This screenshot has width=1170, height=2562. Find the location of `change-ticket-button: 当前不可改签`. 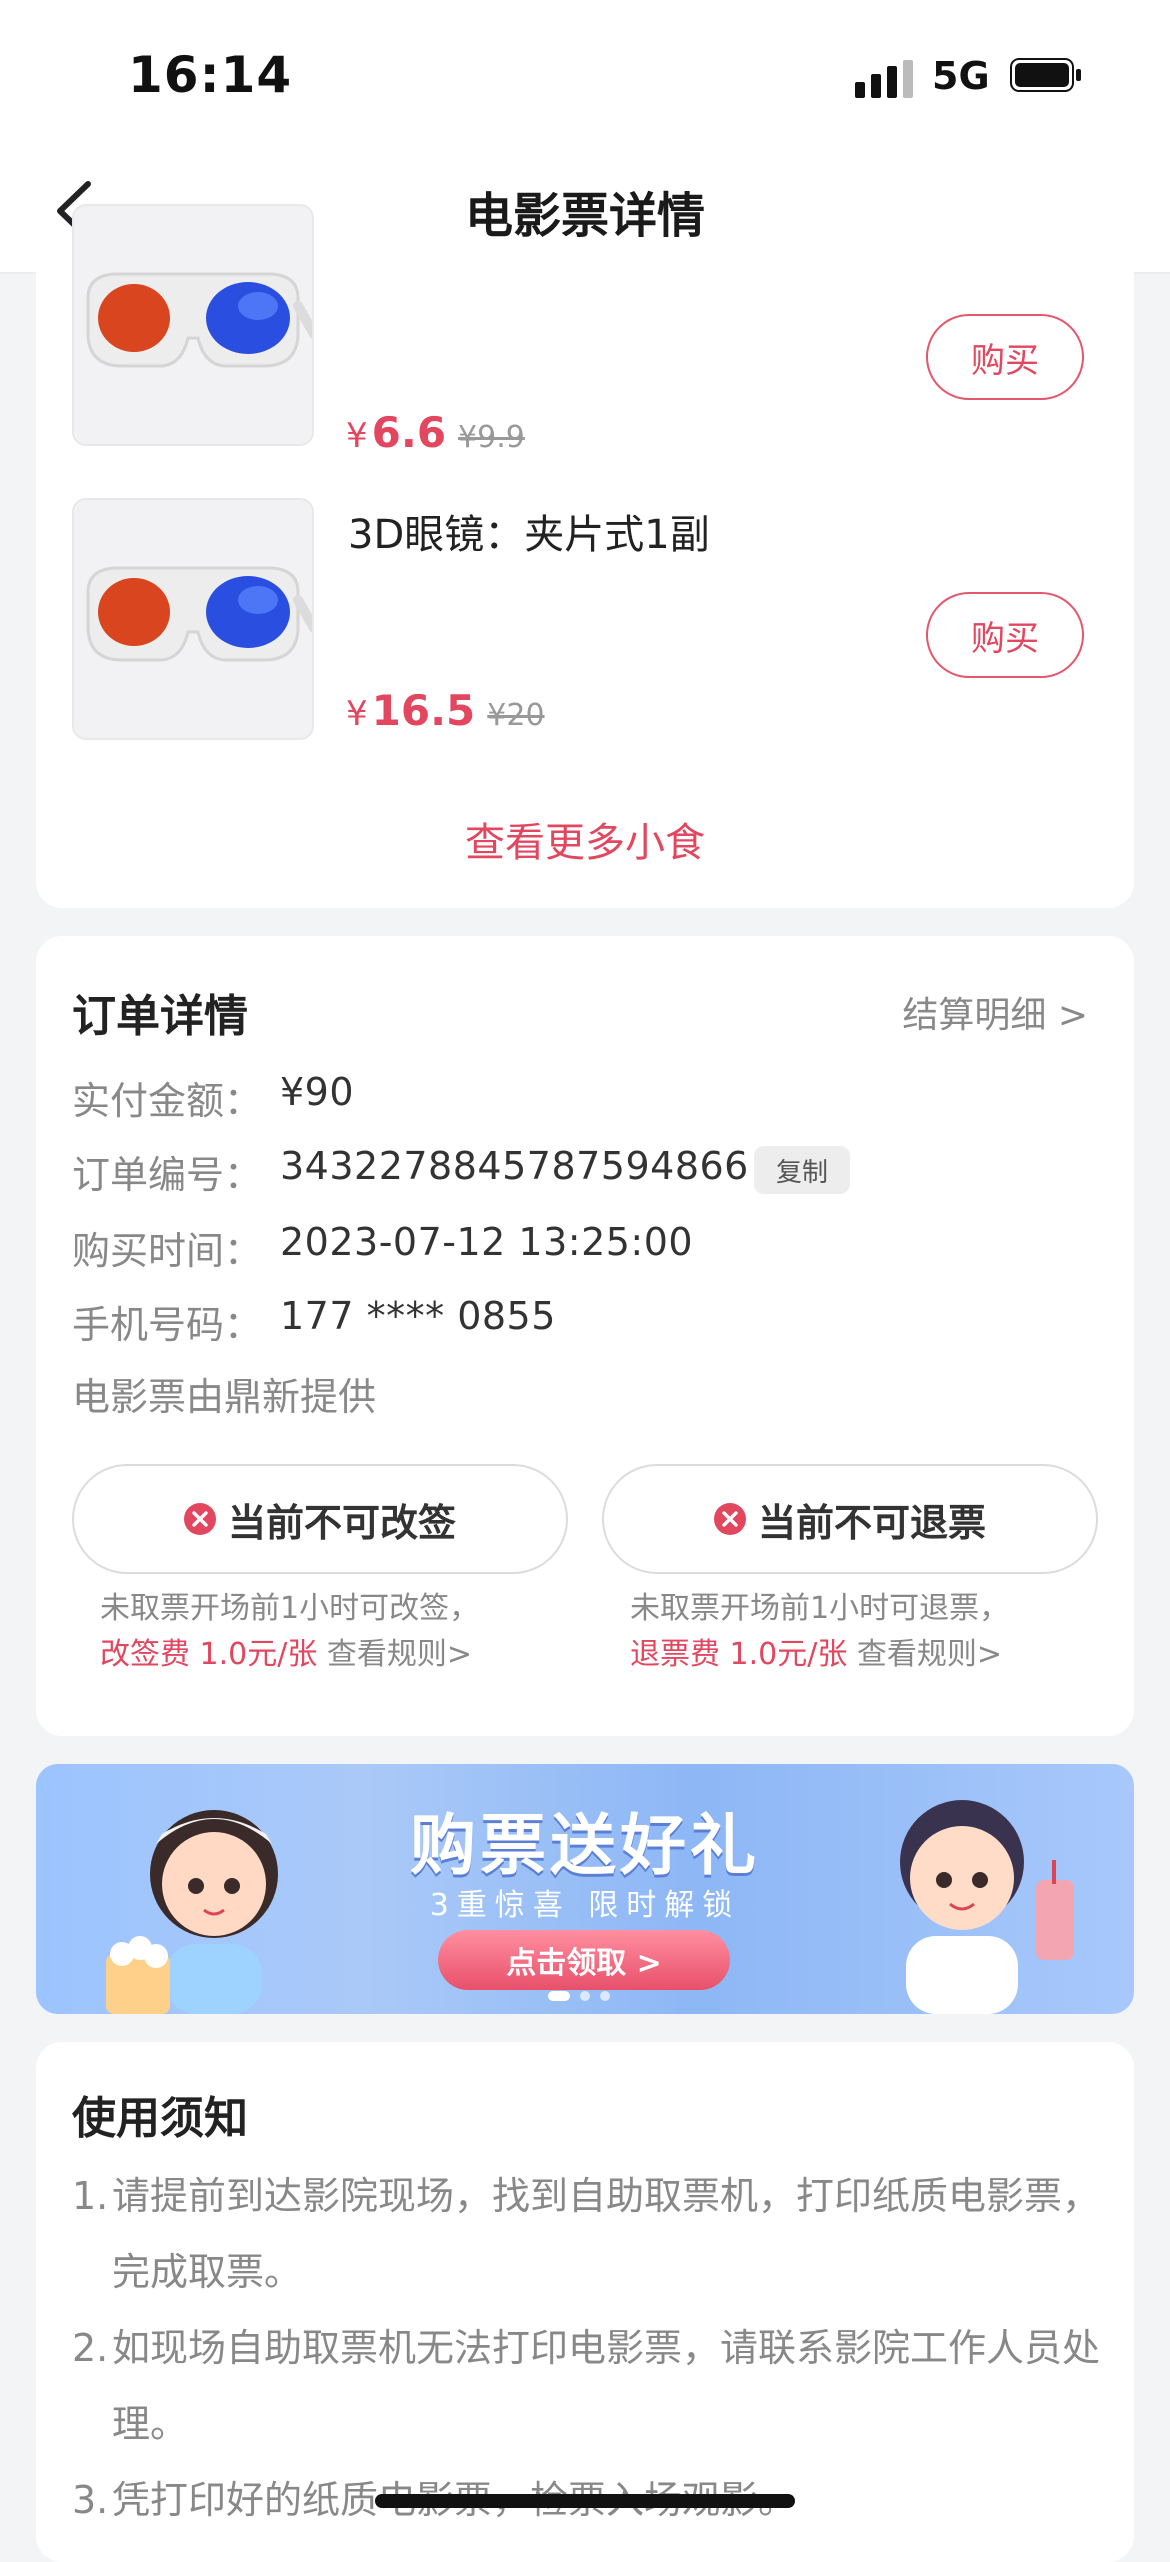

change-ticket-button: 当前不可改签 is located at coordinates (320, 1519).